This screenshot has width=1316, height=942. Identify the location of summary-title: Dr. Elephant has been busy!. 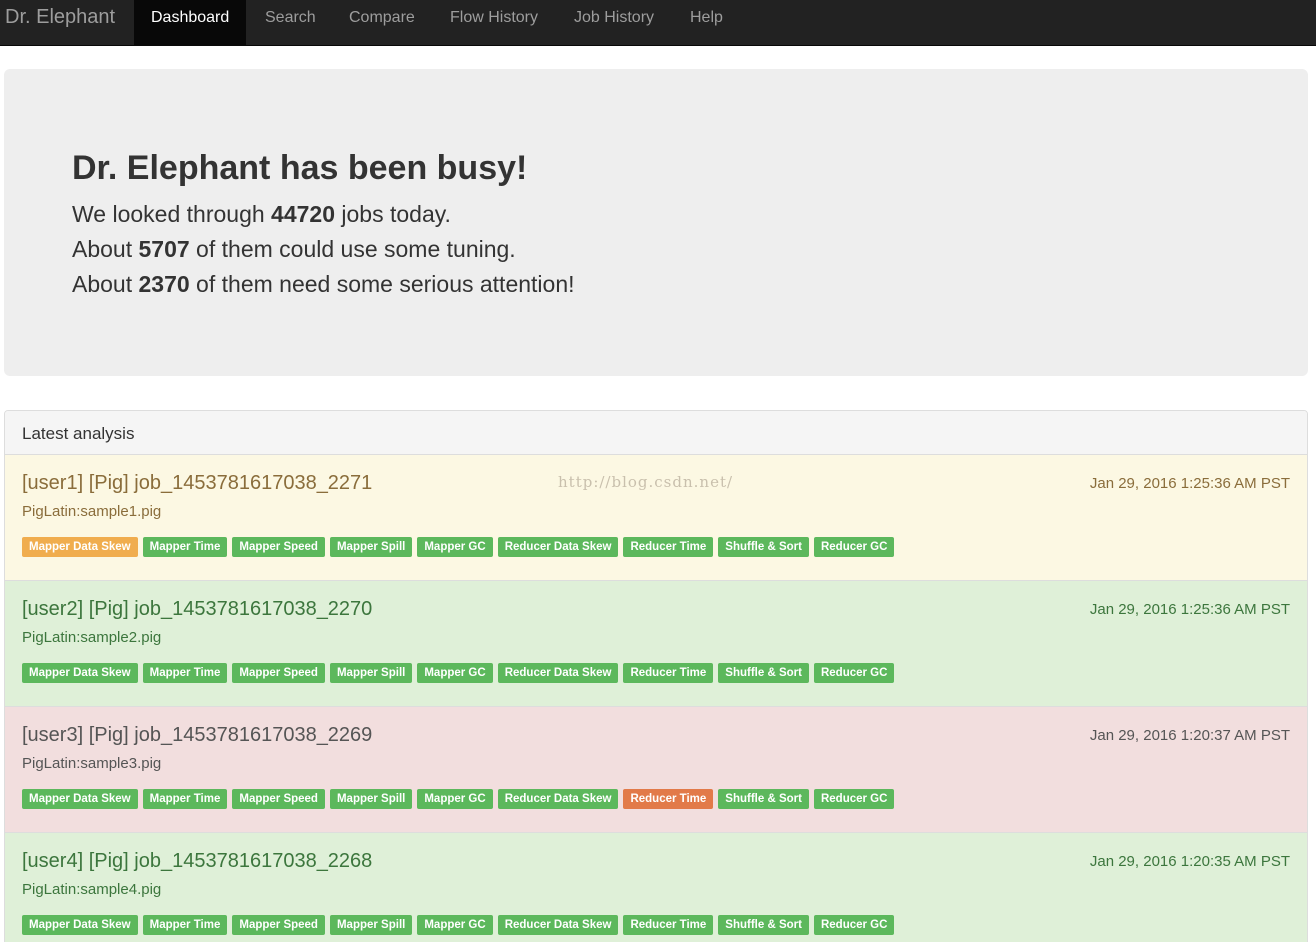
(300, 168).